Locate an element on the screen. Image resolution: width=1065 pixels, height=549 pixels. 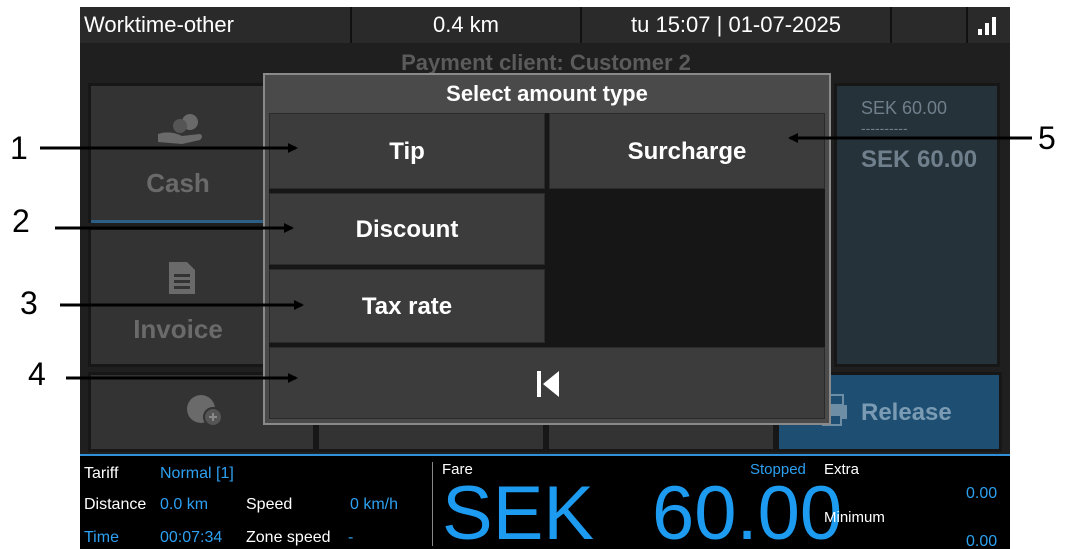
surcharge-label: Surcharge is located at coordinates (687, 151).